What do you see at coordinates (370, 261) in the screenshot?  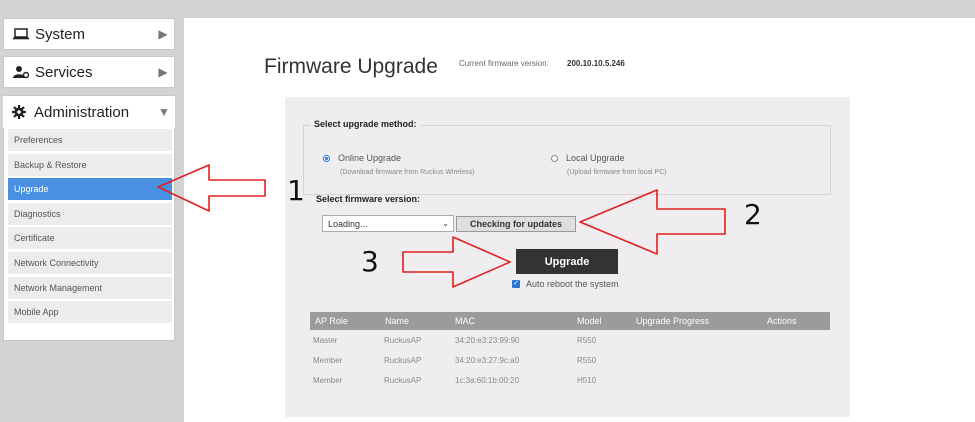 I see `annotation-step-3: 3` at bounding box center [370, 261].